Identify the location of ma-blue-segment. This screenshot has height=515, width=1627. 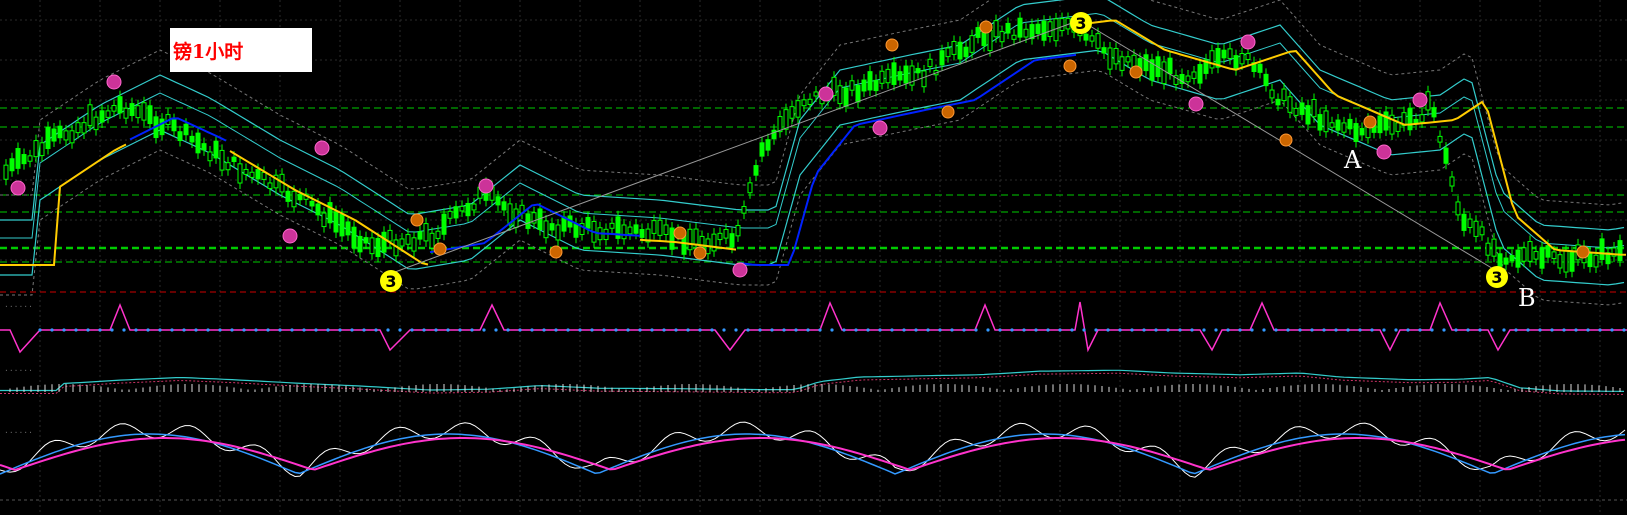
(908, 159).